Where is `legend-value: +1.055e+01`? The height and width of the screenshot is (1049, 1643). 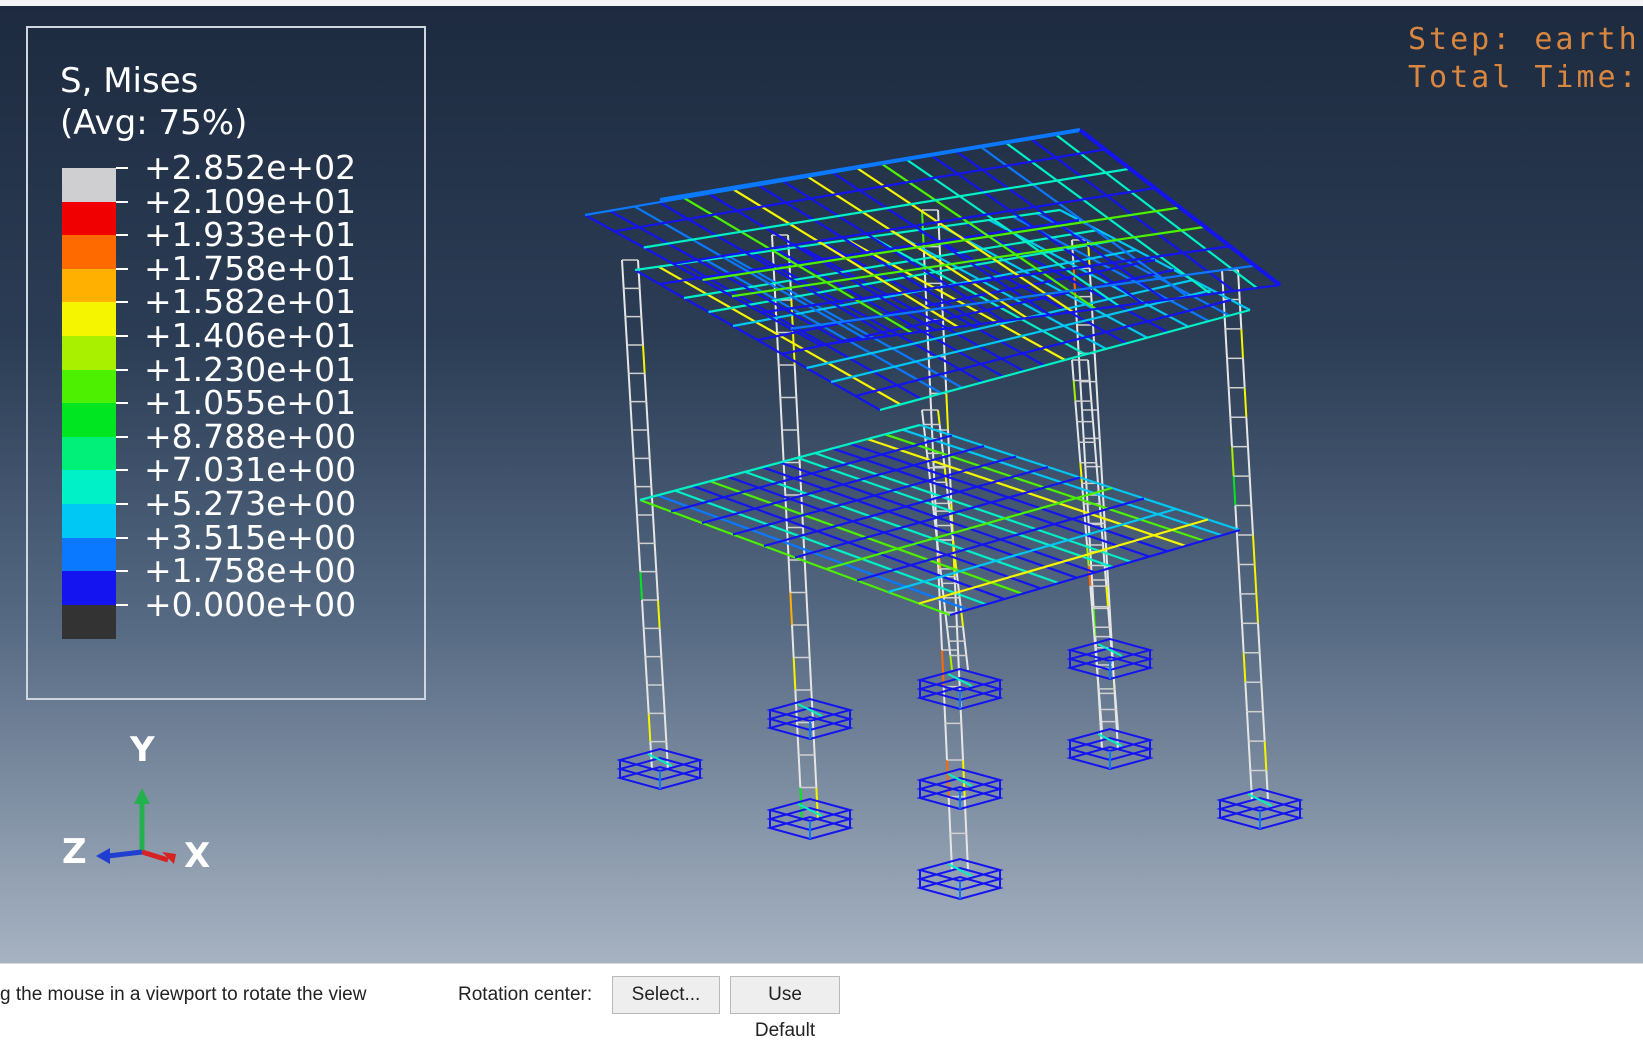
legend-value: +1.055e+01 is located at coordinates (250, 403).